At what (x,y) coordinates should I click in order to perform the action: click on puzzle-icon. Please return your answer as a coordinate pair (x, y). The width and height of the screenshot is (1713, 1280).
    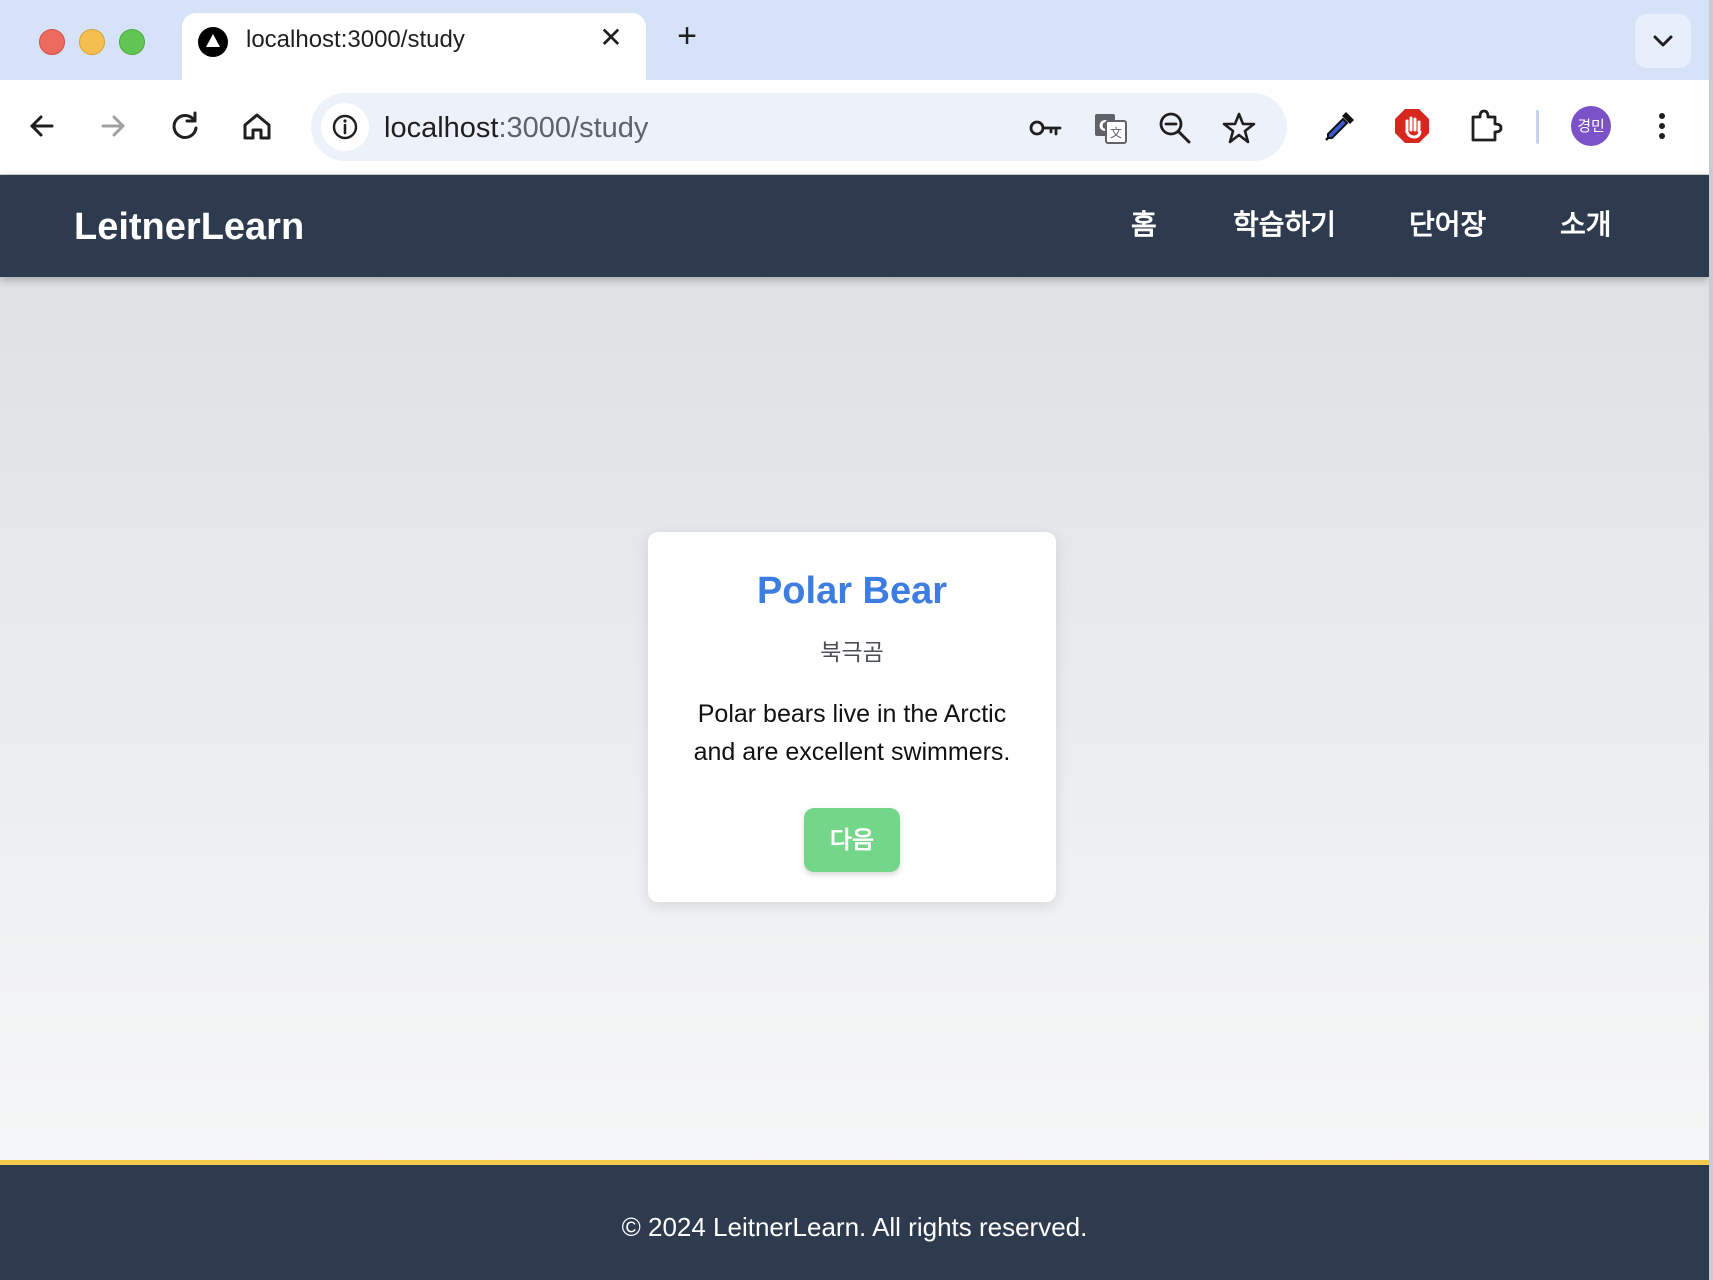
    Looking at the image, I should click on (1487, 125).